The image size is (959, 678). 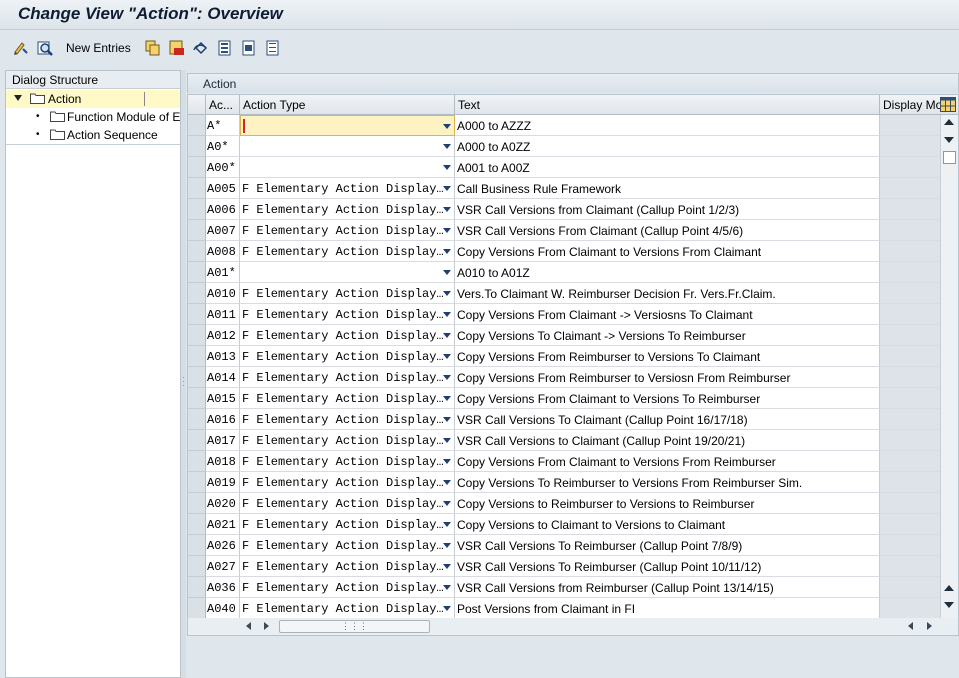 I want to click on cell-action: A040, so click(x=223, y=608).